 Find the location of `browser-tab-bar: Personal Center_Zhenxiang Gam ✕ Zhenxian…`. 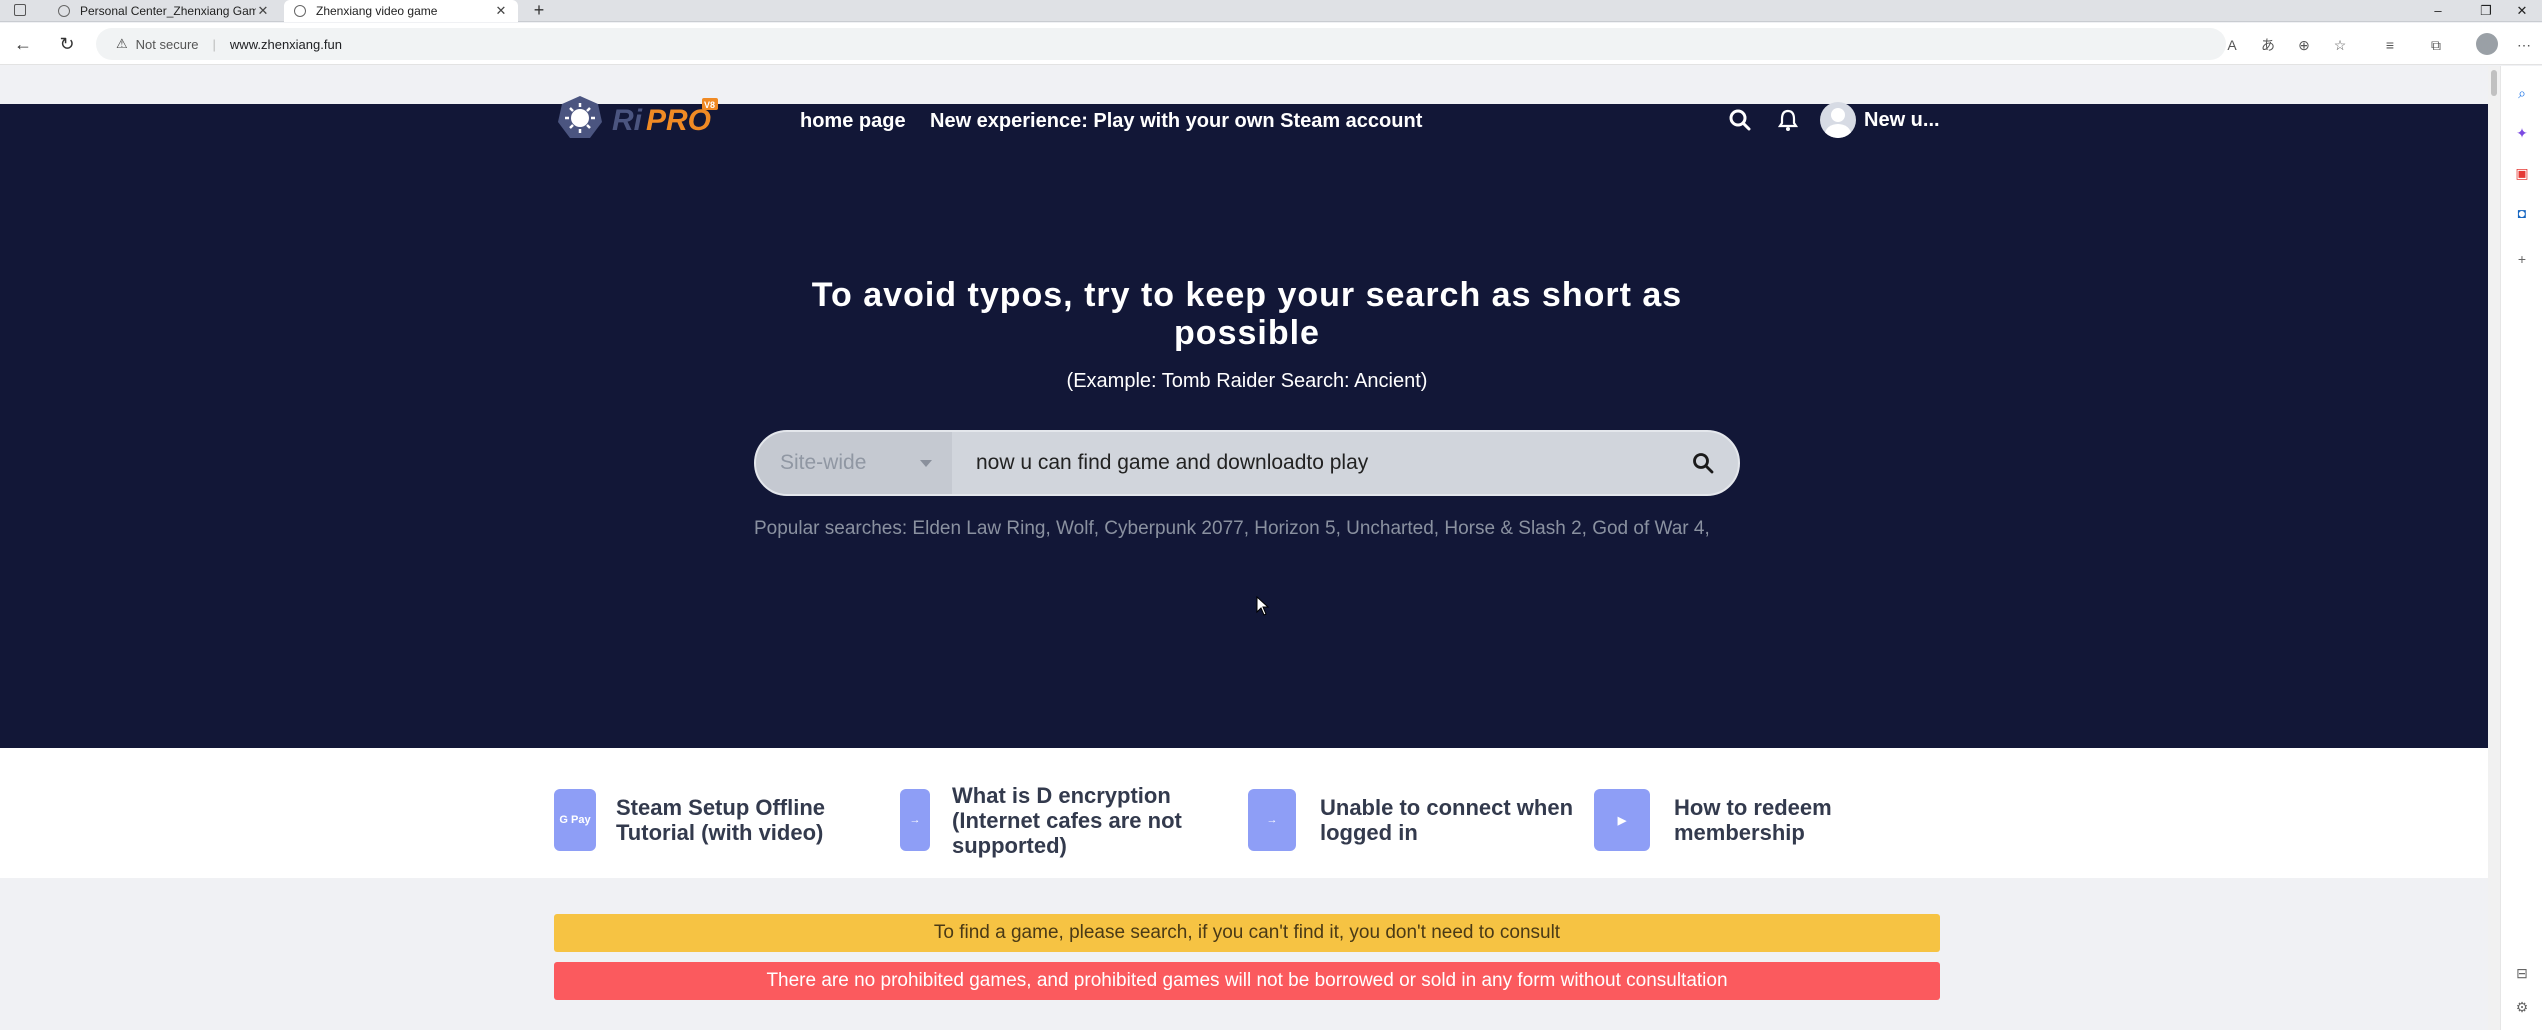

browser-tab-bar: Personal Center_Zhenxiang Gam ✕ Zhenxian… is located at coordinates (1271, 11).